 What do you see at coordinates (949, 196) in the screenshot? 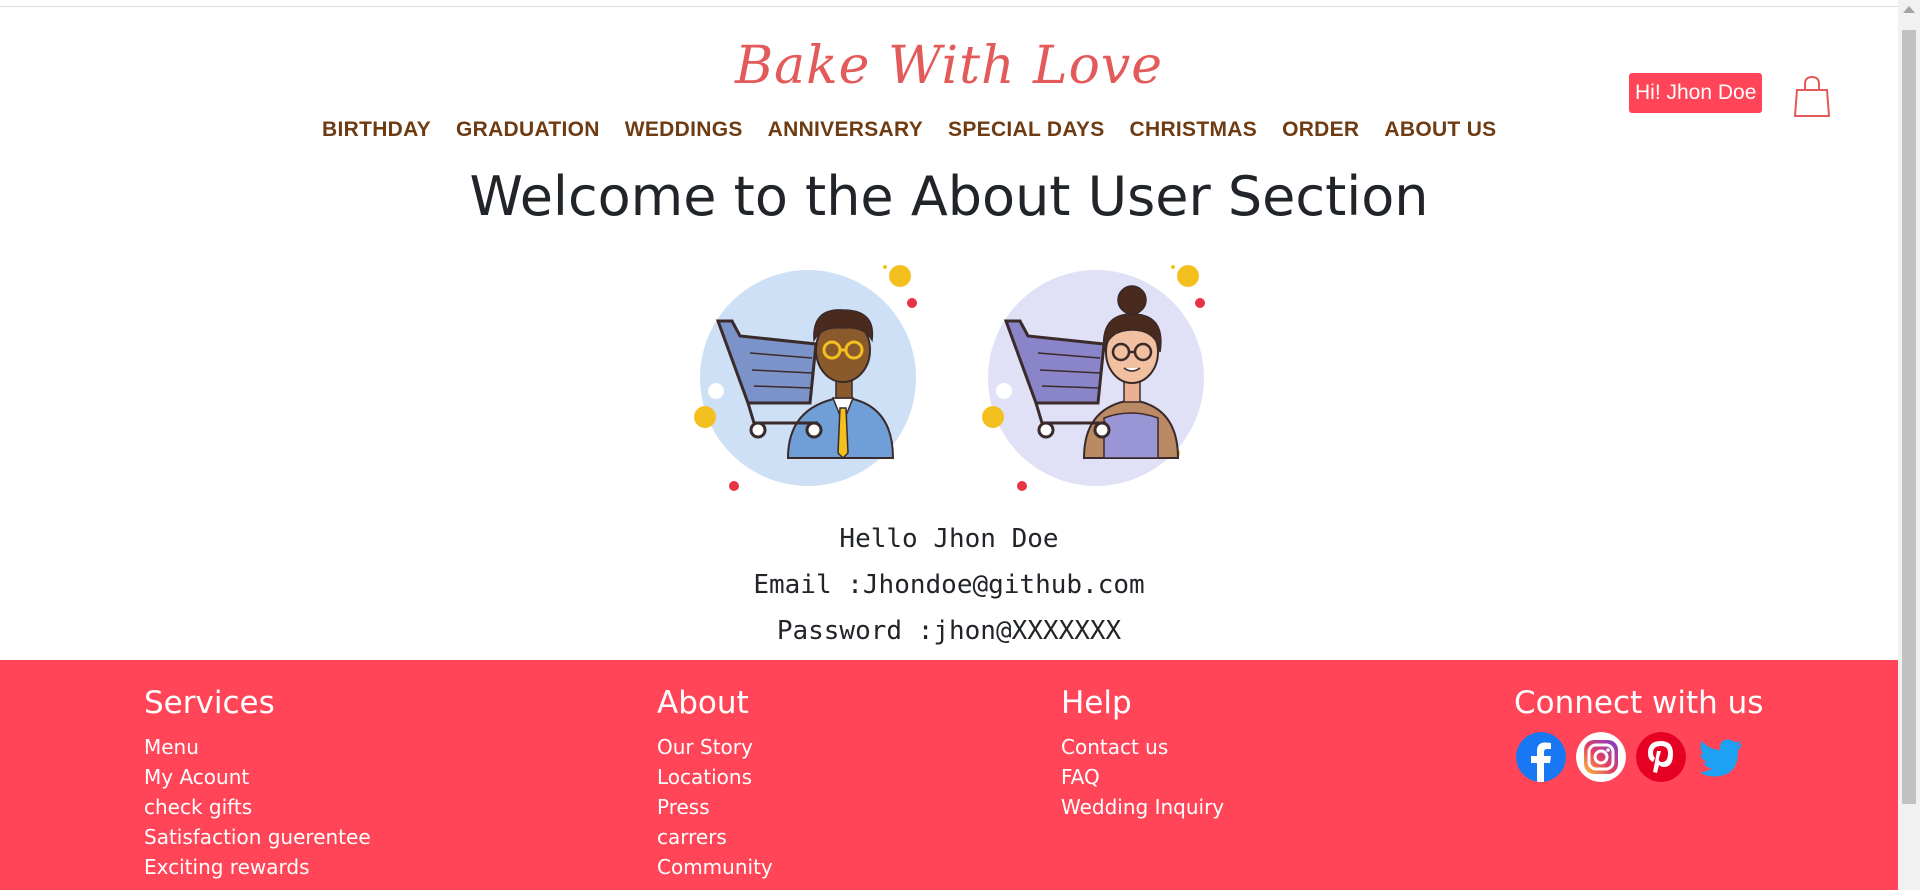
I see `page-title: Welcome to the About User Section` at bounding box center [949, 196].